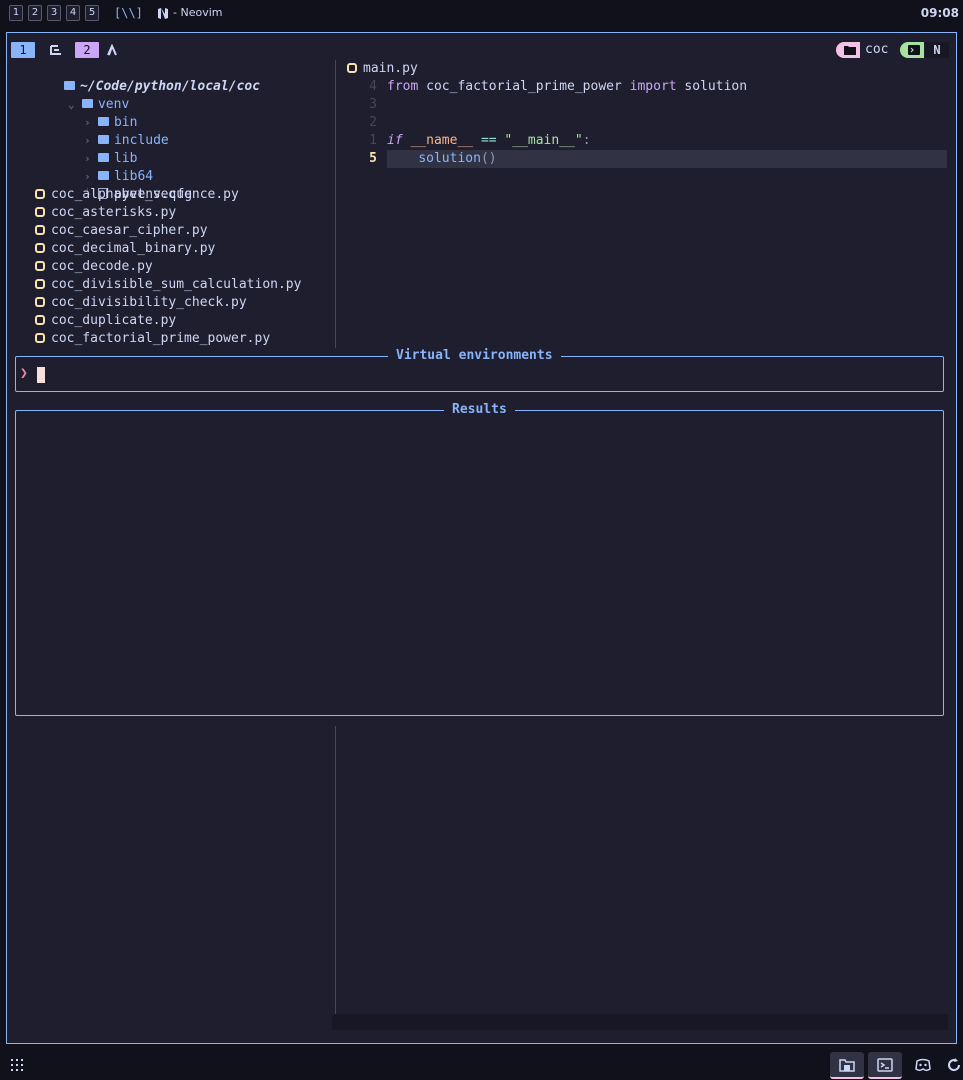  I want to click on code-token: import, so click(653, 86).